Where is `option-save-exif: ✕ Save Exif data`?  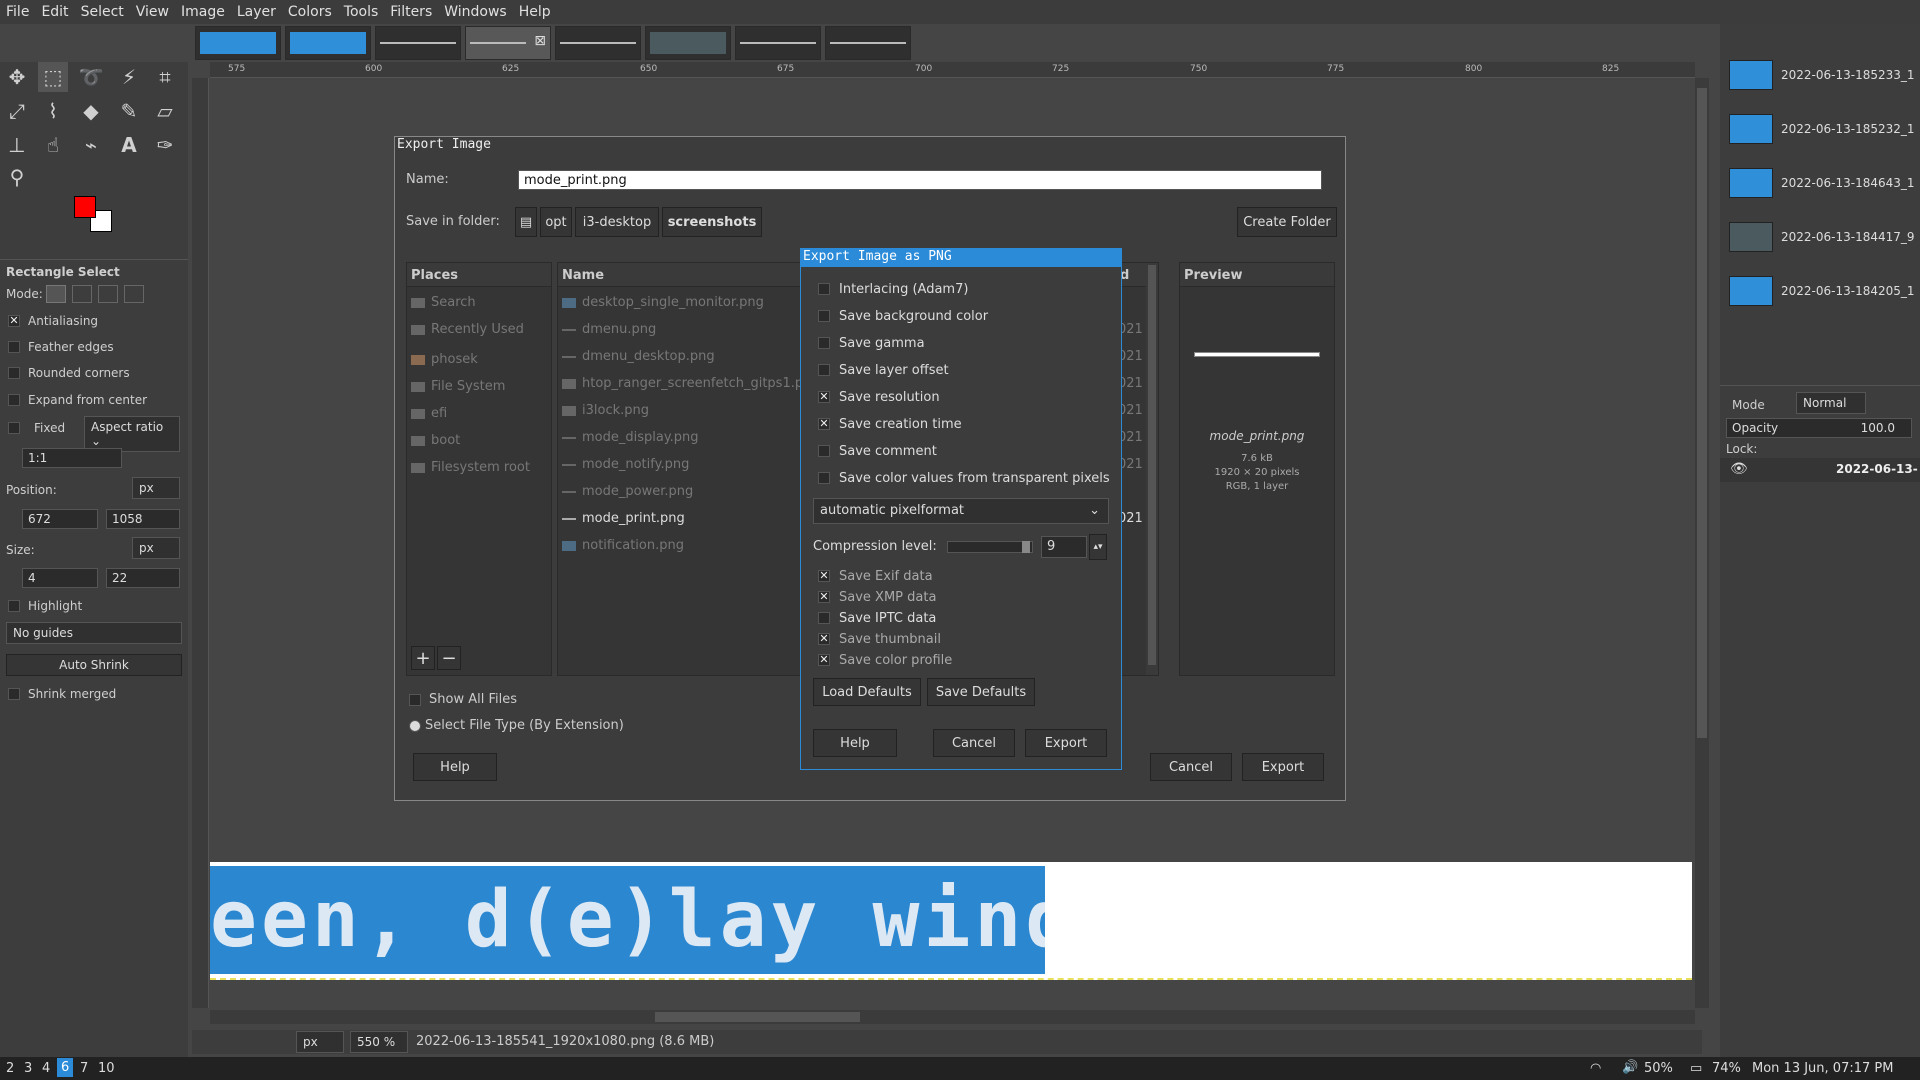 option-save-exif: ✕ Save Exif data is located at coordinates (875, 576).